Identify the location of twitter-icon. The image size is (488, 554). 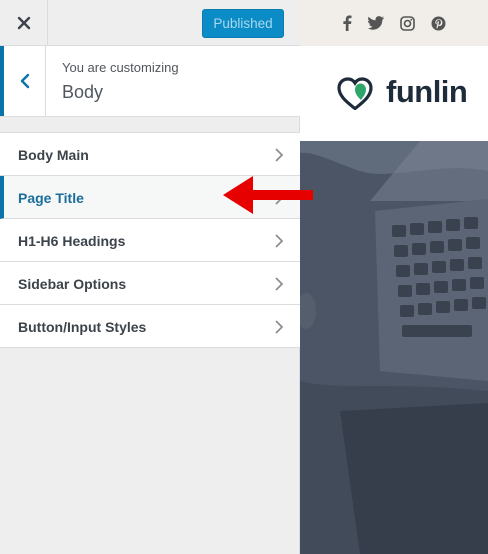
(376, 23).